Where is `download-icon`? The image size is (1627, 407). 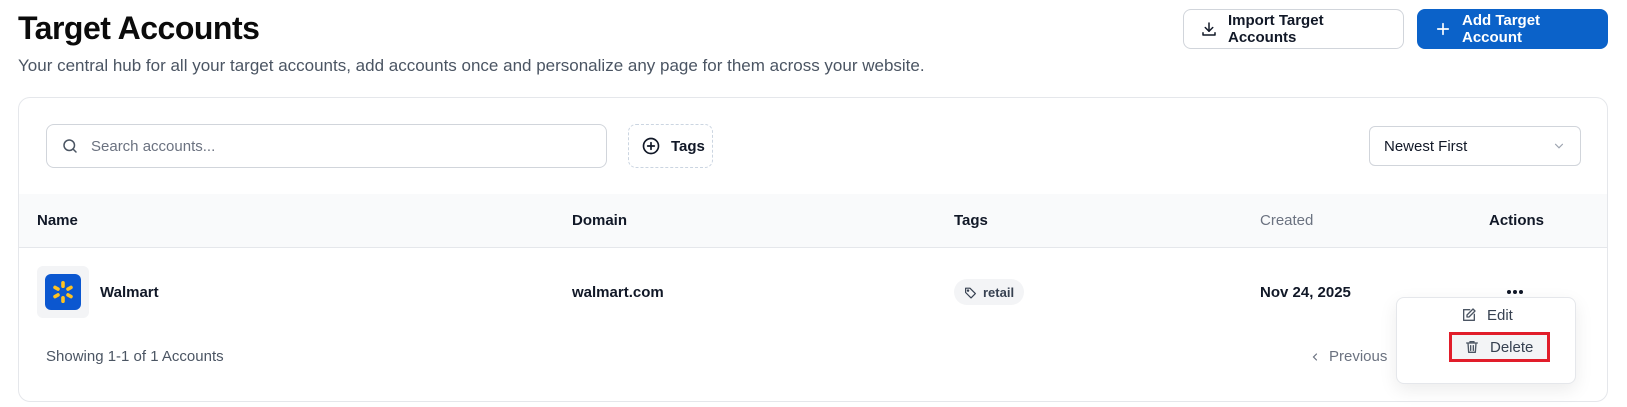 download-icon is located at coordinates (1209, 29).